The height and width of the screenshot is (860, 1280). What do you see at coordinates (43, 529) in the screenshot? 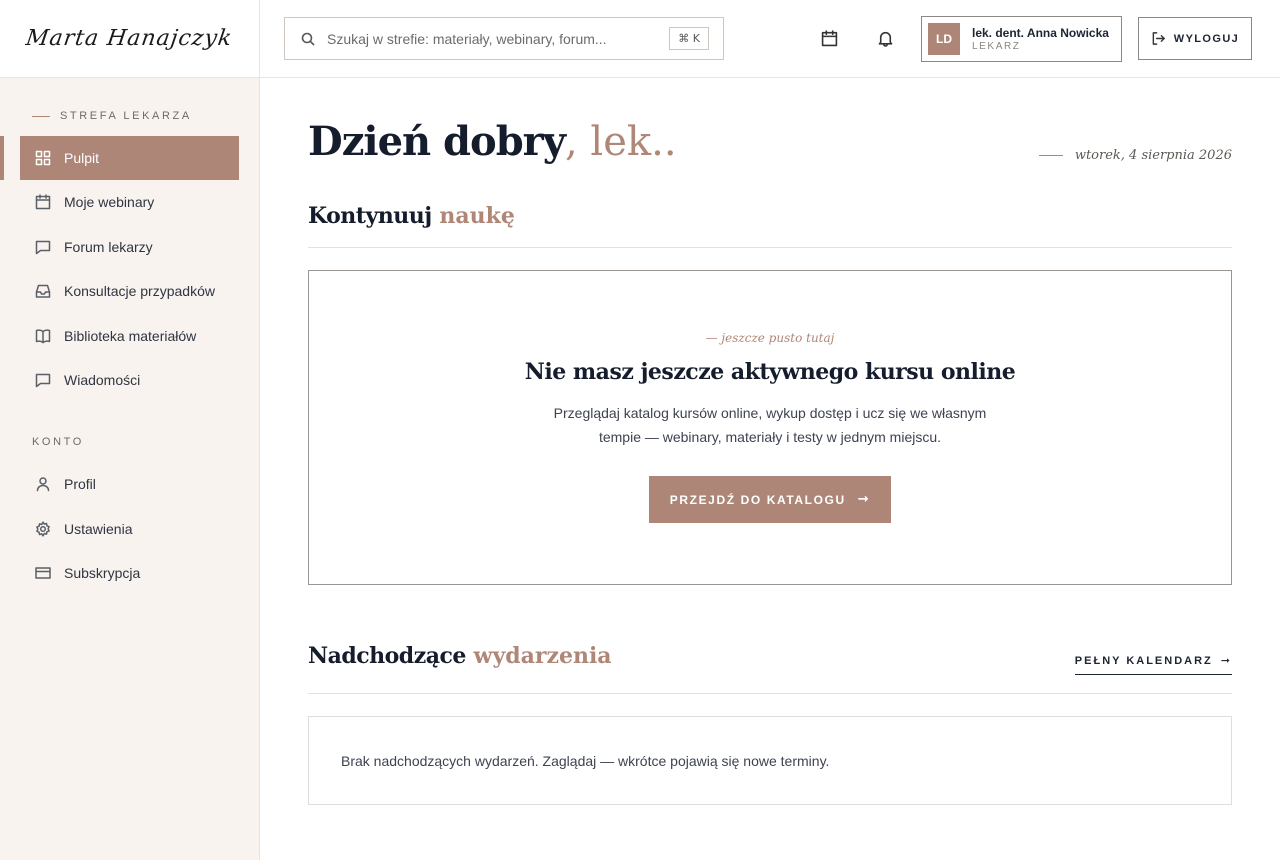
I see `gear-icon` at bounding box center [43, 529].